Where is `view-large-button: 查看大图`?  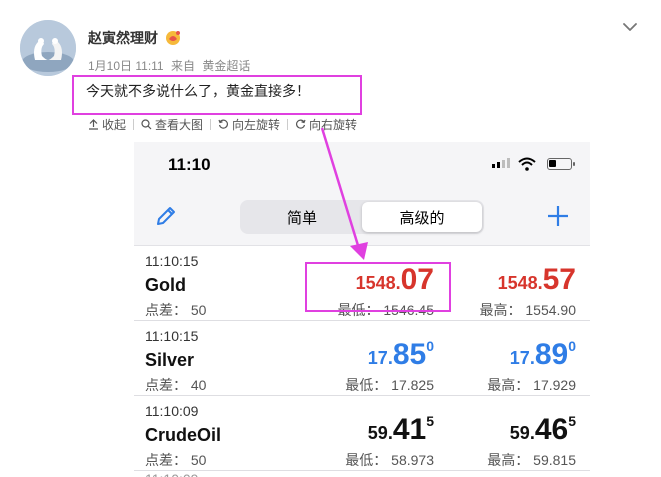 view-large-button: 查看大图 is located at coordinates (172, 124).